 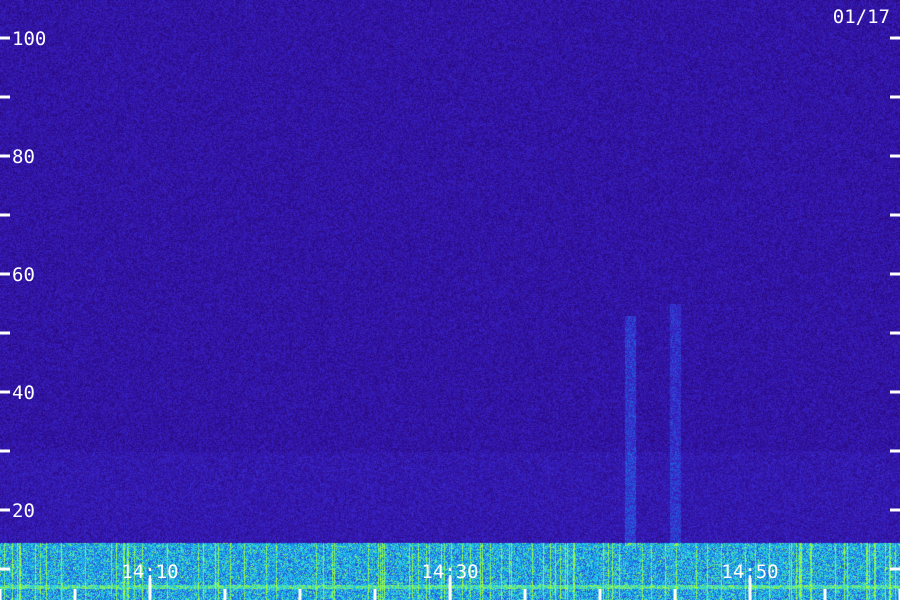 What do you see at coordinates (29, 39) in the screenshot?
I see `y-tick-label: 100` at bounding box center [29, 39].